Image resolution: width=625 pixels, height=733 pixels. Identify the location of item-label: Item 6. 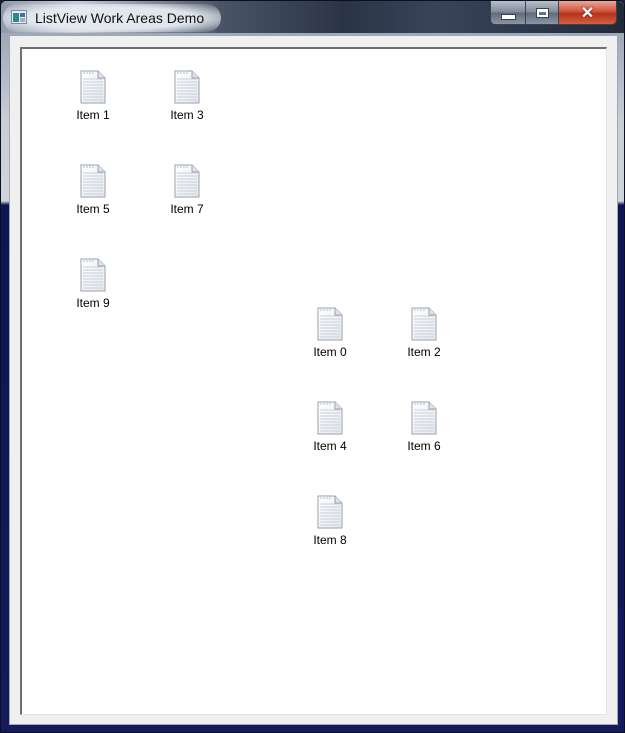
(424, 446).